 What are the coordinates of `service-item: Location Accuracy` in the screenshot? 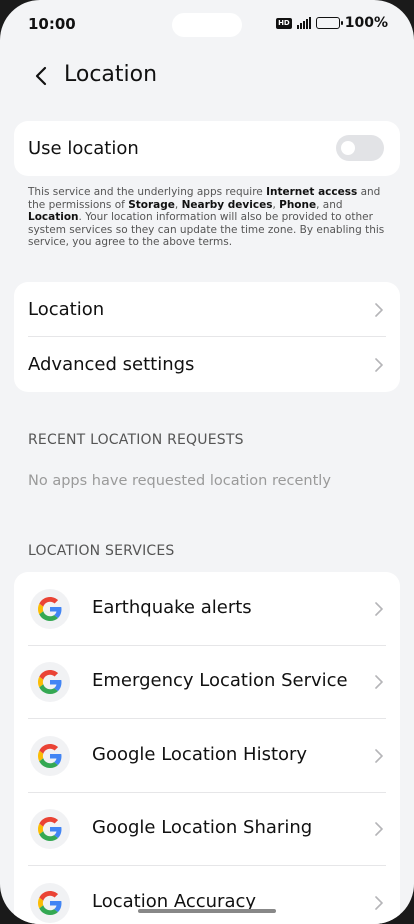 It's located at (207, 895).